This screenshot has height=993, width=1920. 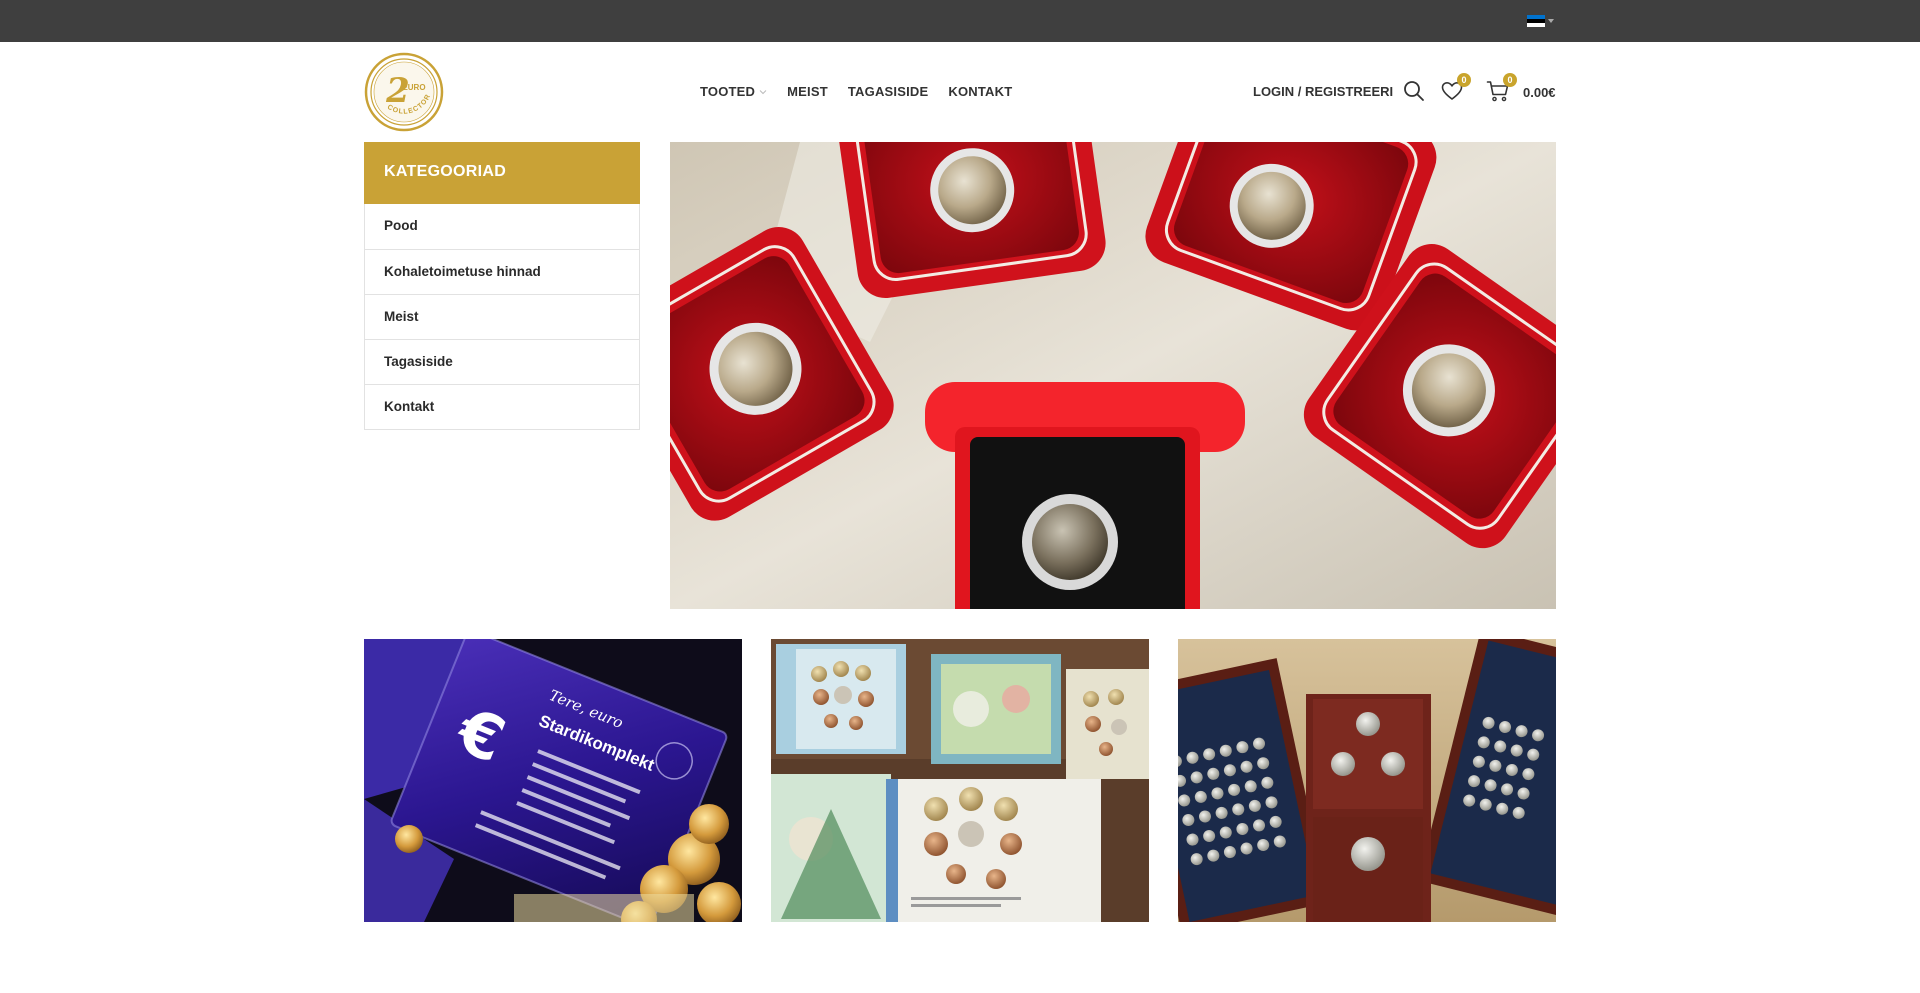 I want to click on nav-item-tagasiside: TAGASISIDE, so click(x=888, y=91).